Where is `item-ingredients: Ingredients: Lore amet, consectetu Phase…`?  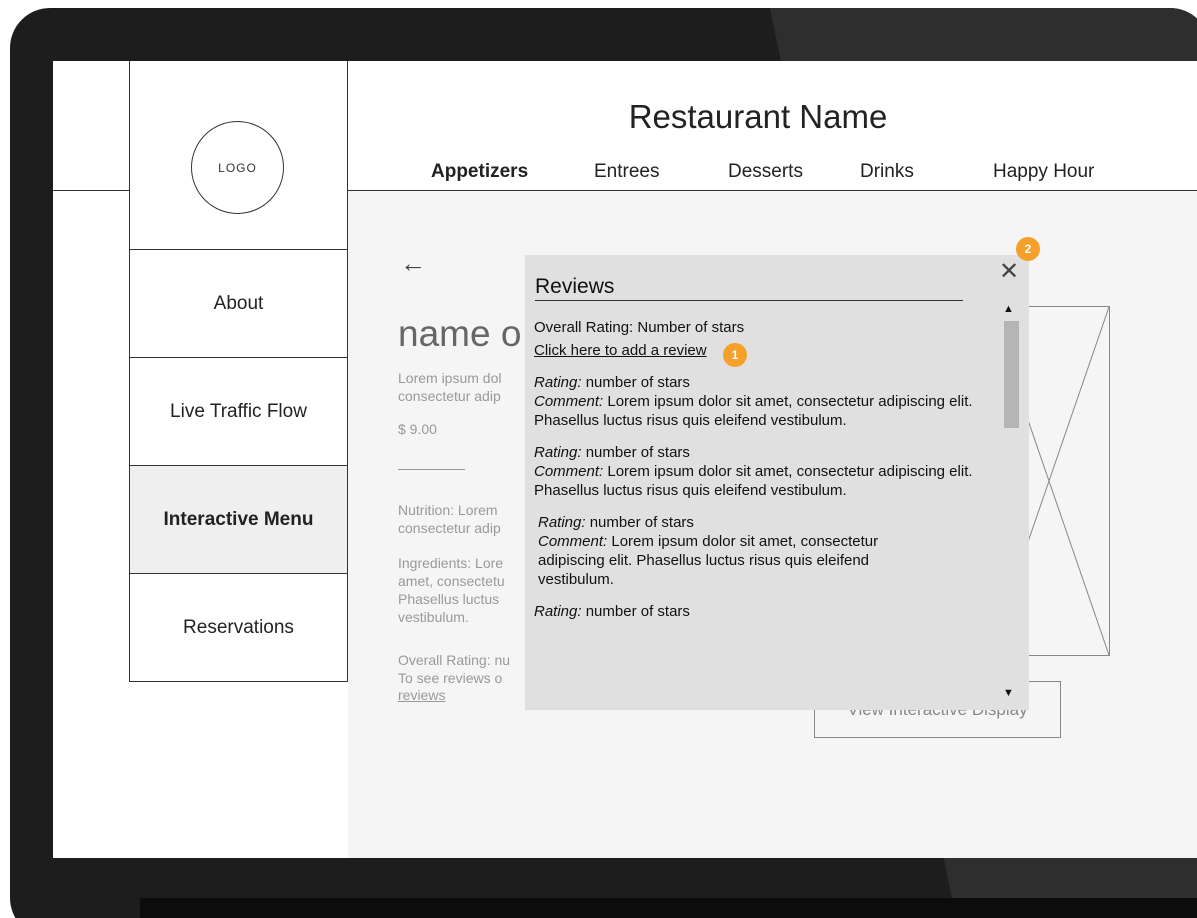 item-ingredients: Ingredients: Lore amet, consectetu Phase… is located at coordinates (451, 590).